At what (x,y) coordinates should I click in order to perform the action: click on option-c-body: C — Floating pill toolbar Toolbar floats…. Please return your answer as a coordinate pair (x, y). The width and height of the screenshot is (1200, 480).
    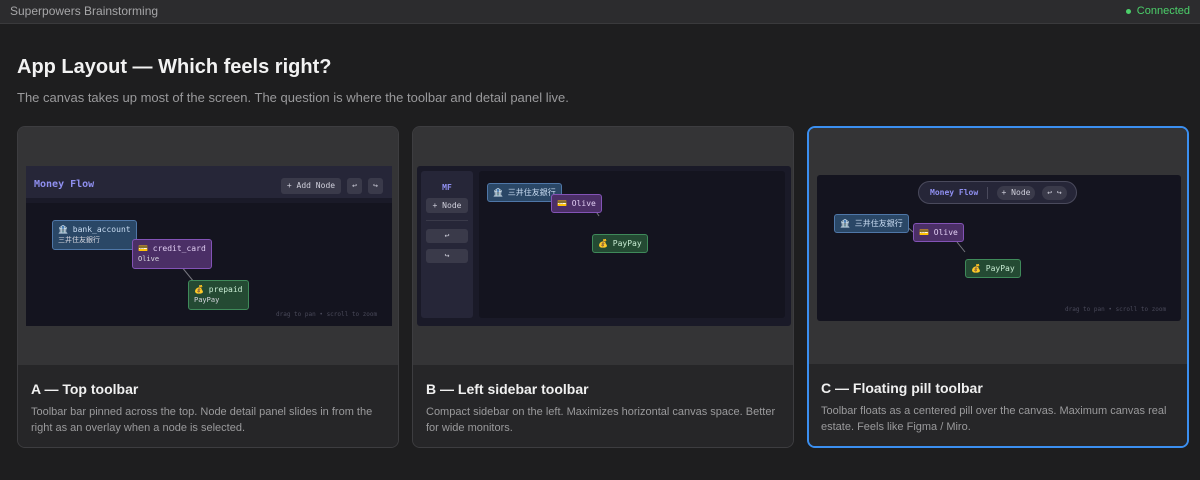
    Looking at the image, I should click on (998, 405).